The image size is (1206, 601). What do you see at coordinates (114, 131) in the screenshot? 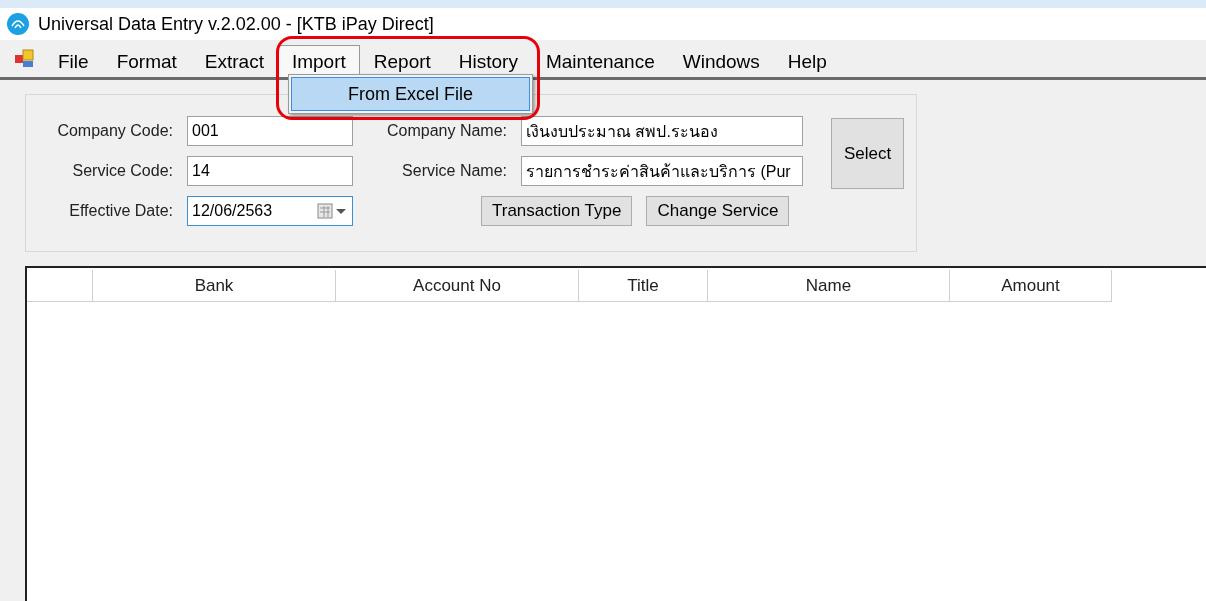
I see `field-label: Company Code:` at bounding box center [114, 131].